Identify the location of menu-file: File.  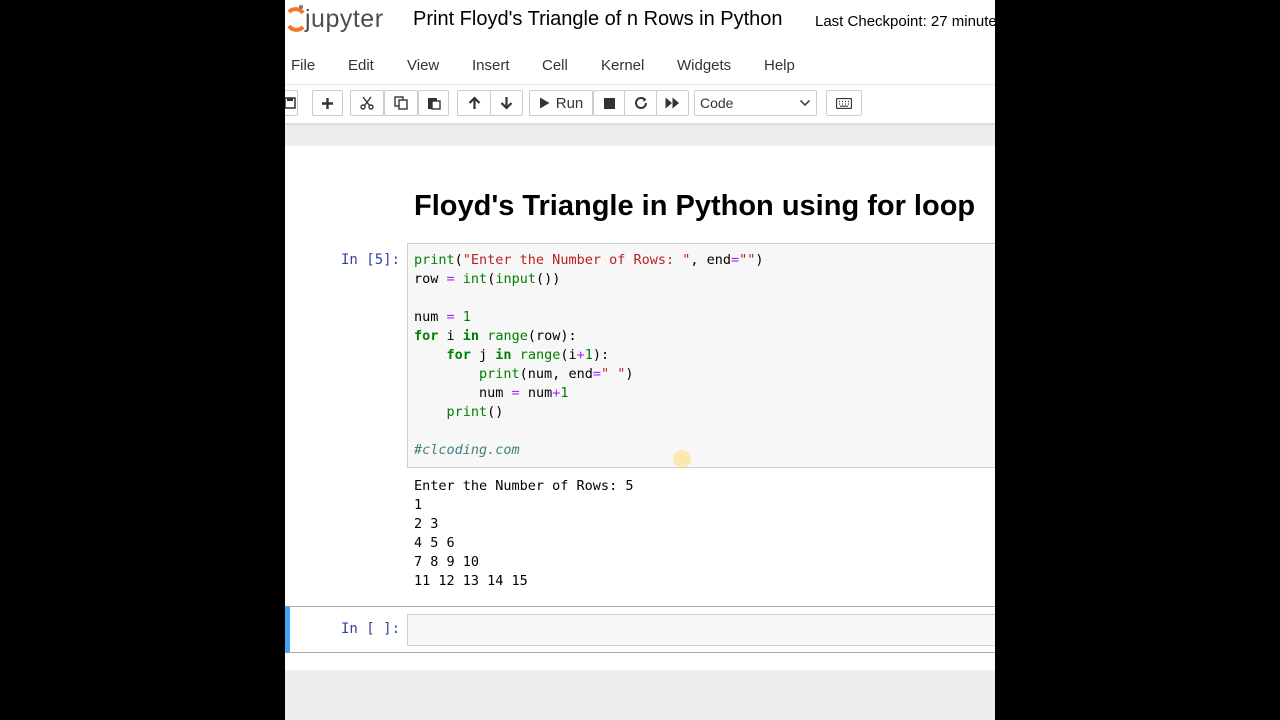
(303, 65).